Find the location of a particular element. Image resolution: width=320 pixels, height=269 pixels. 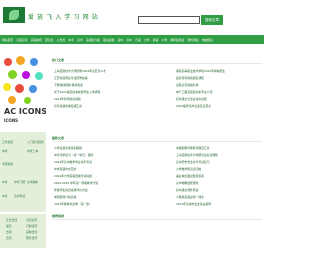

article-link: 中级职称评审答辩题目汇总 is located at coordinates (219, 148).